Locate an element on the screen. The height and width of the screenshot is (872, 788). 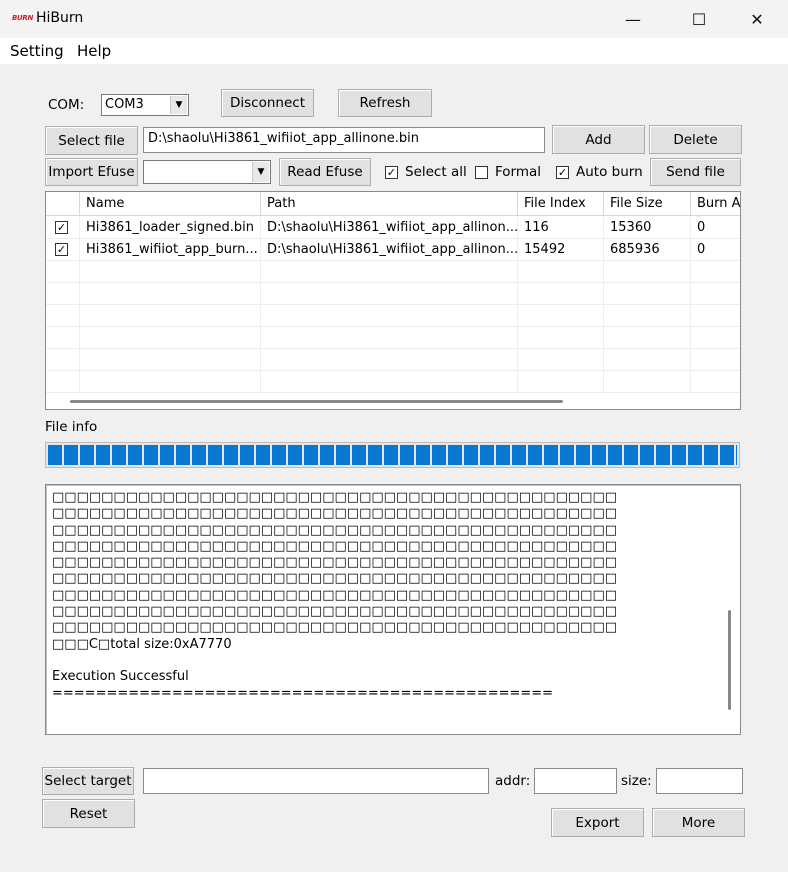
row-file-size: 685936 is located at coordinates (647, 250).